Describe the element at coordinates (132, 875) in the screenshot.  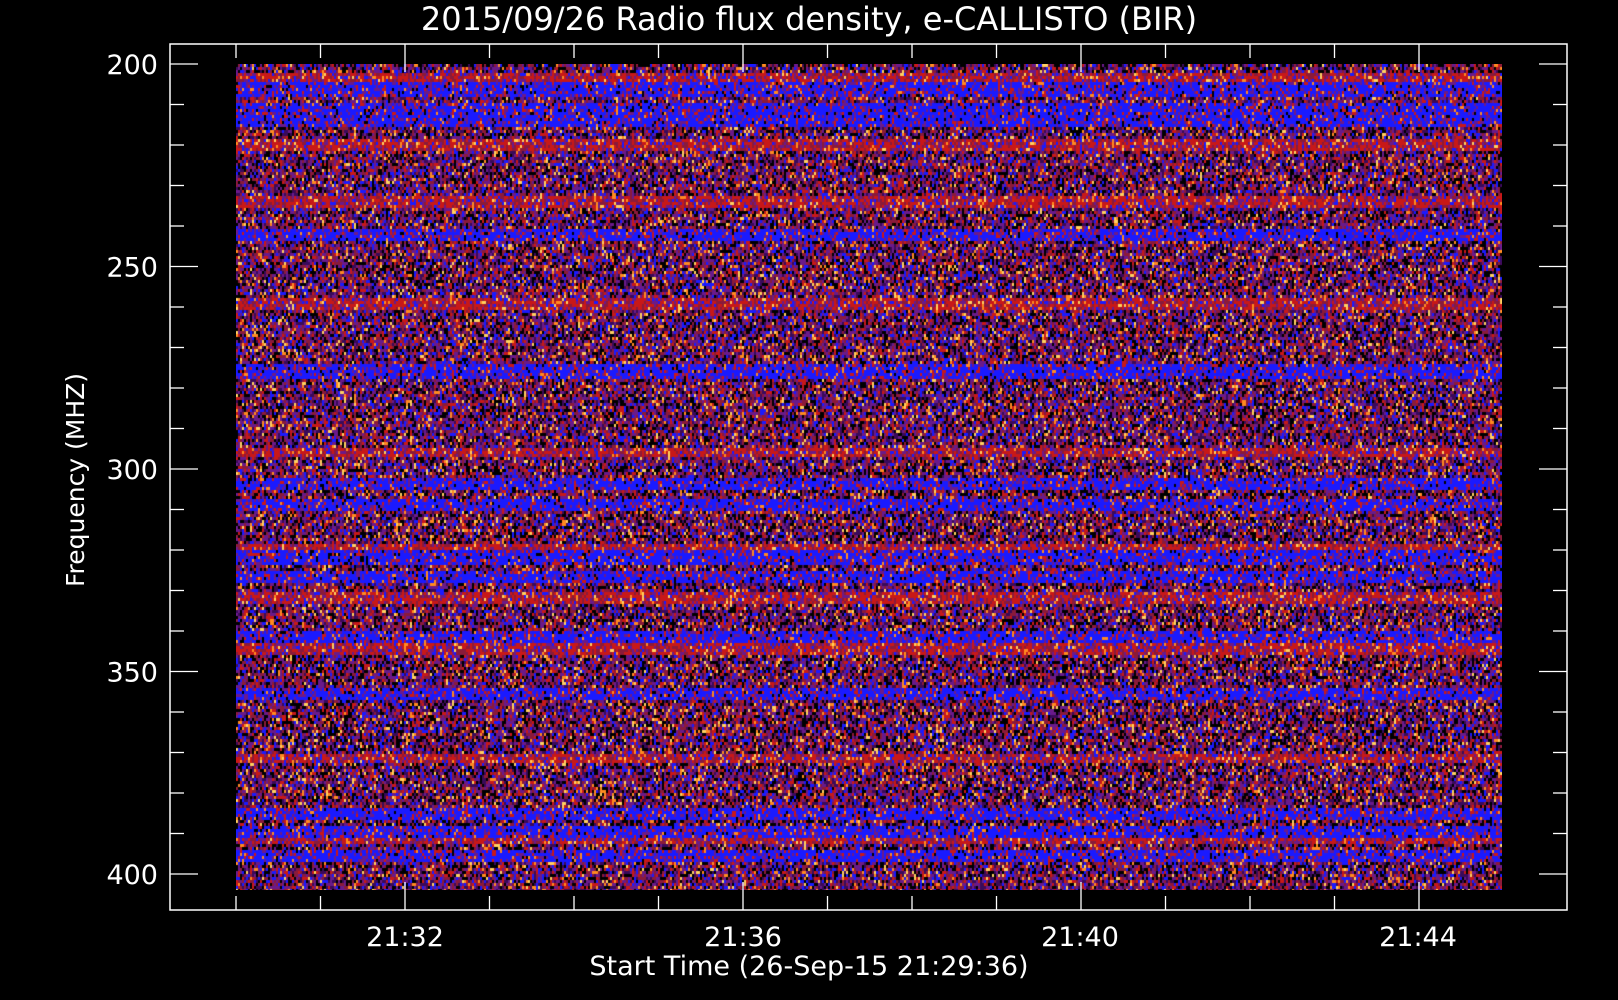
I see `y-tick-label: 400` at that location.